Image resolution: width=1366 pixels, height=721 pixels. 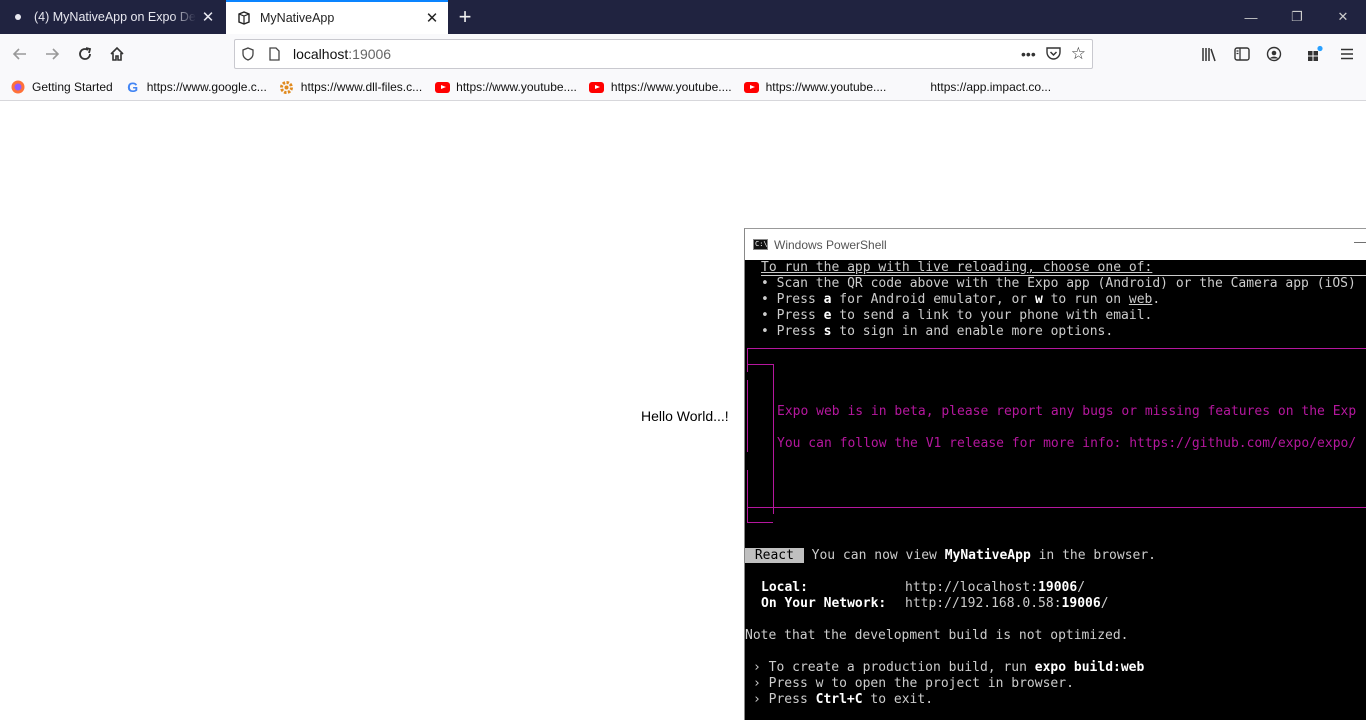 I want to click on page-actions-icon: •••, so click(x=1028, y=54).